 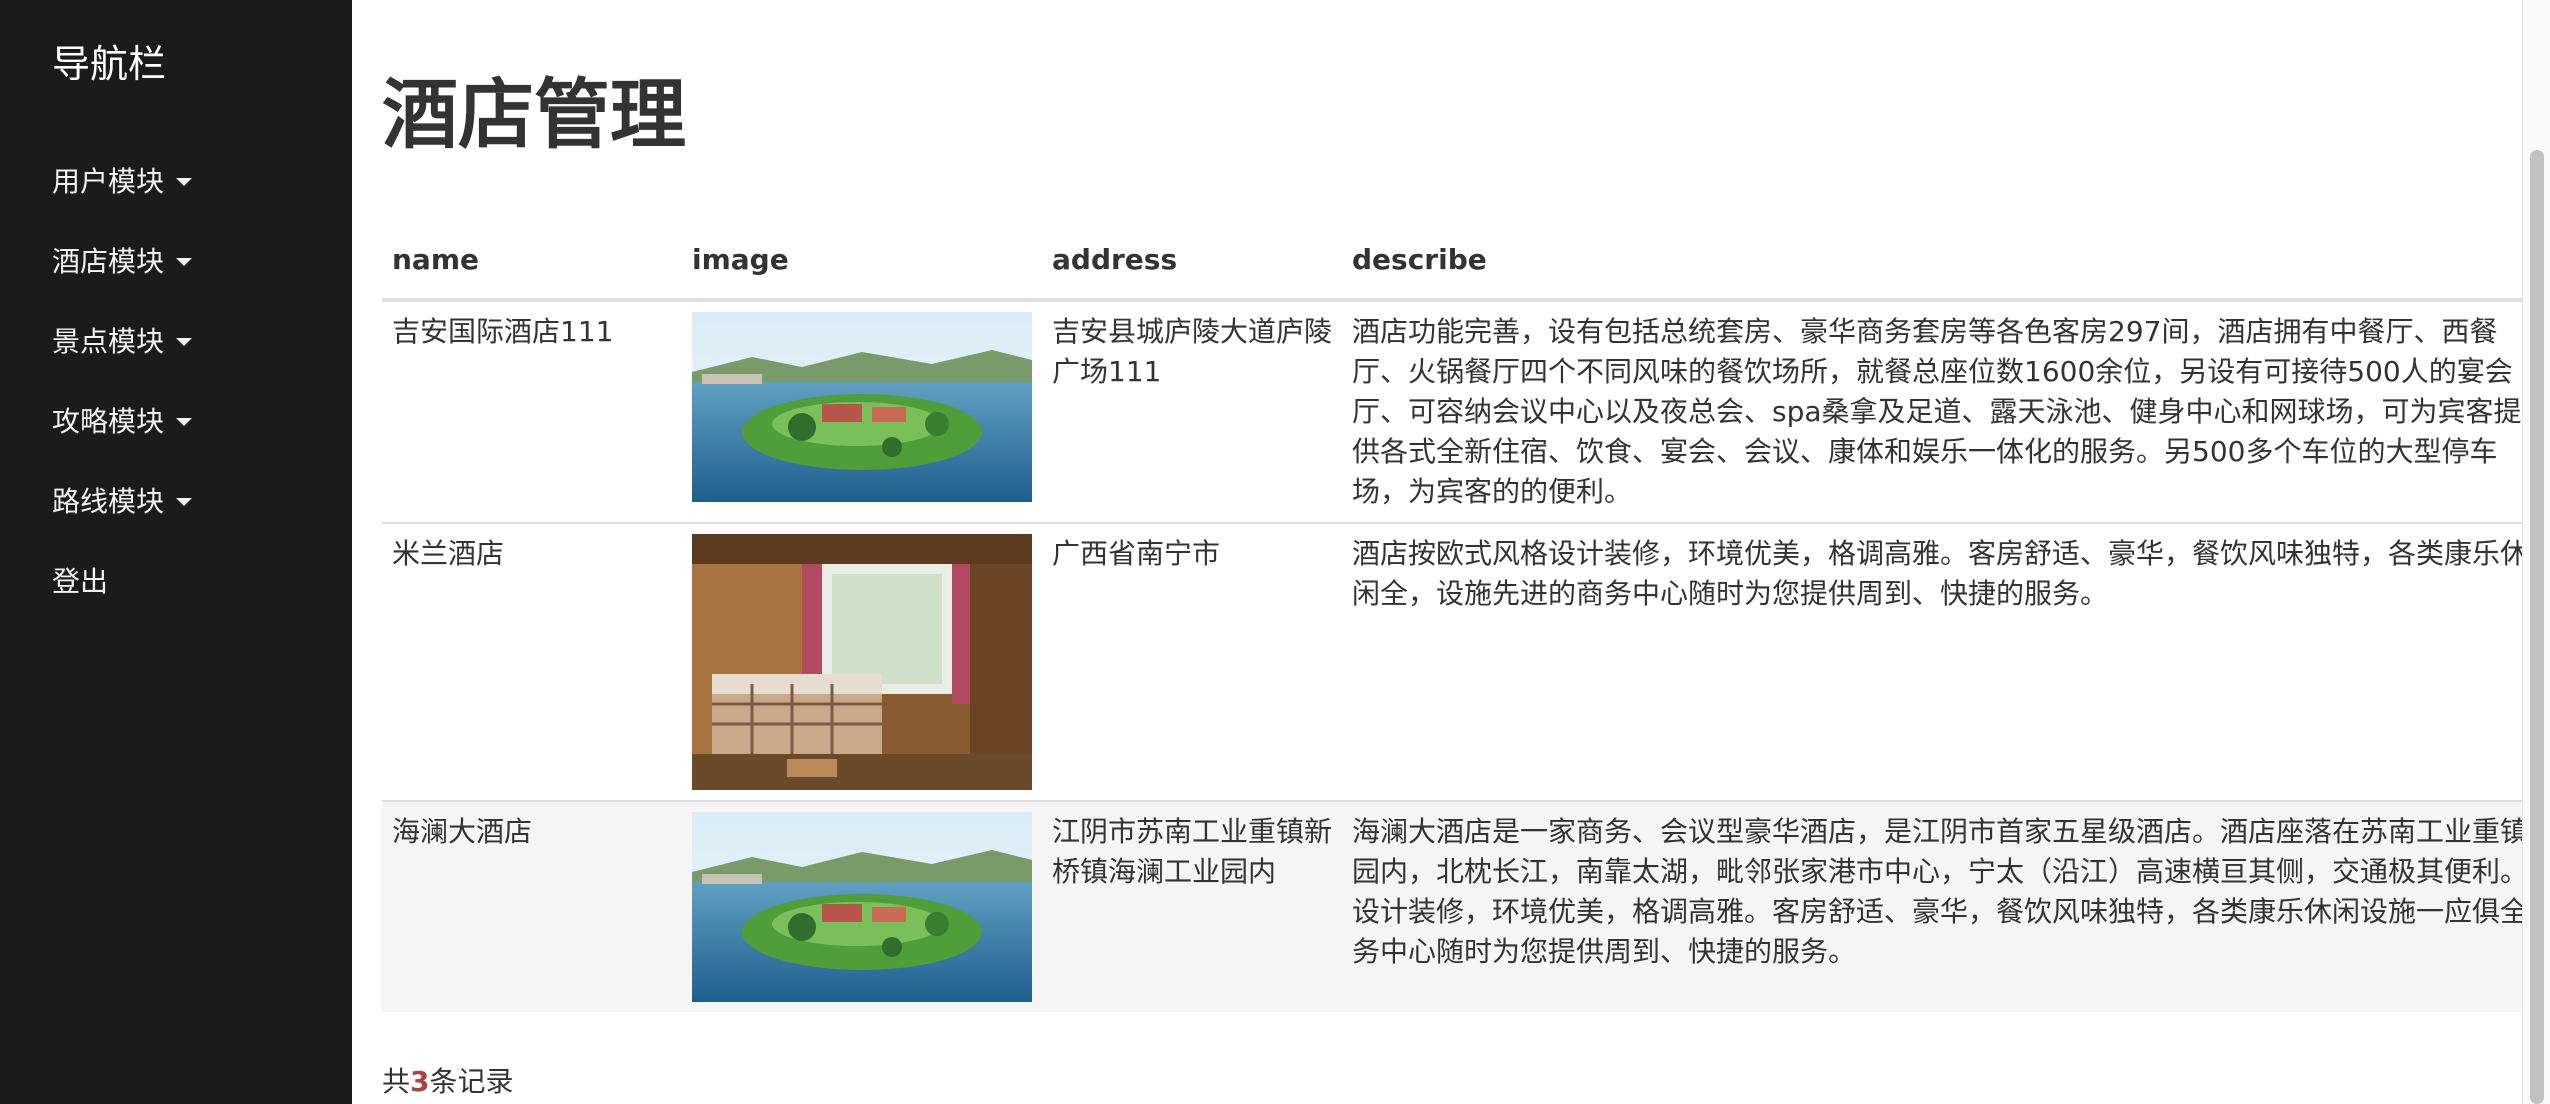 I want to click on column-header-image: image, so click(x=862, y=261).